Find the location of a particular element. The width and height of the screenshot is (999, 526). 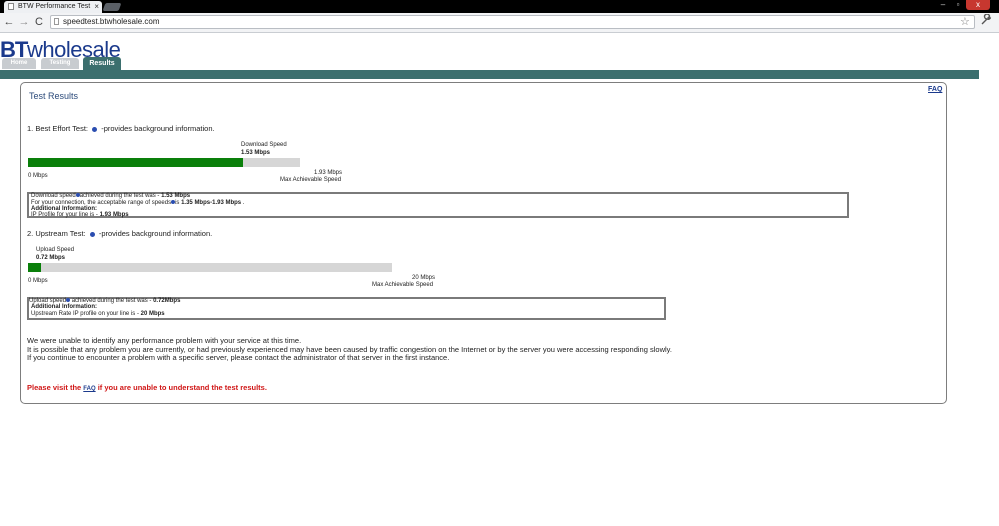

download-max-value: 1.93 Mbps is located at coordinates (328, 173).